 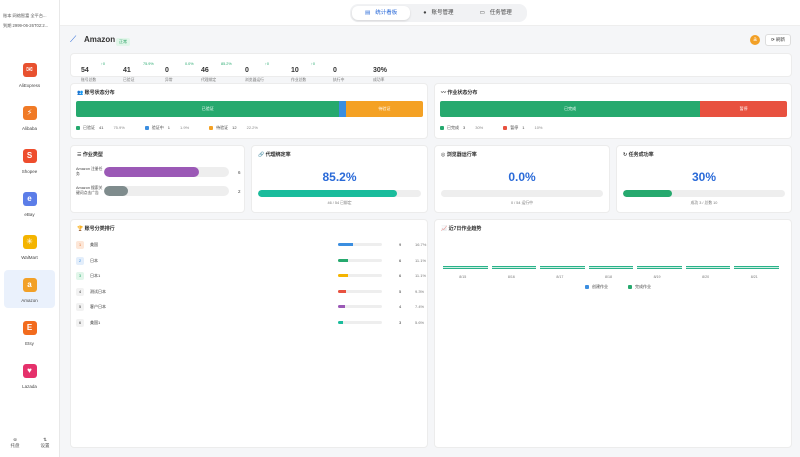 I want to click on shopee-logo-icon: S, so click(x=29, y=156).